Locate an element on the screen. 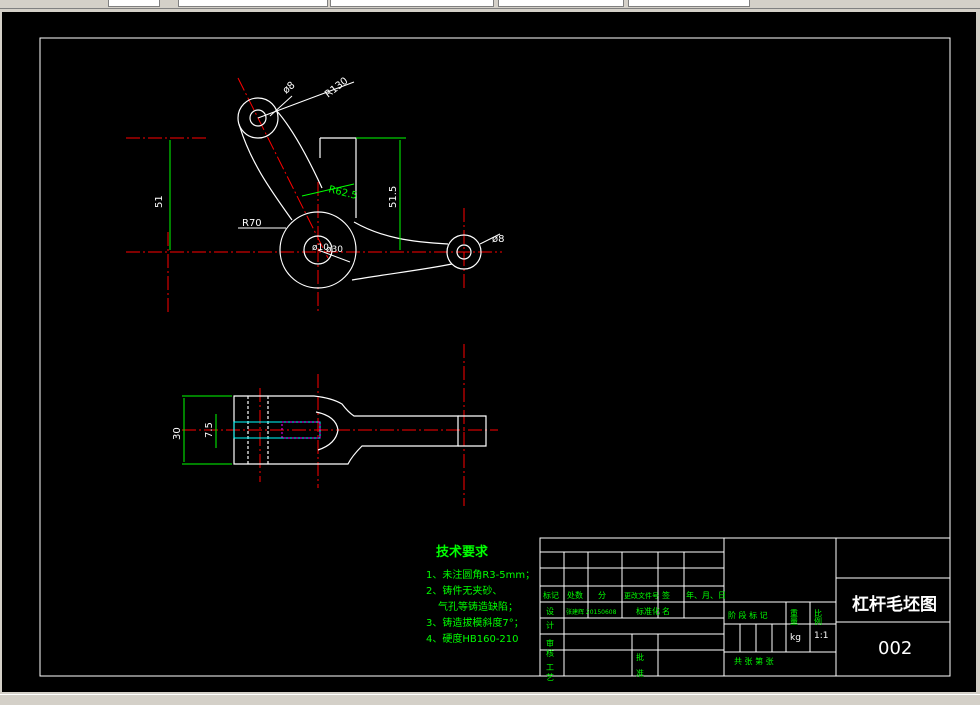 The height and width of the screenshot is (705, 980). dim-515: 51.5 is located at coordinates (393, 197).